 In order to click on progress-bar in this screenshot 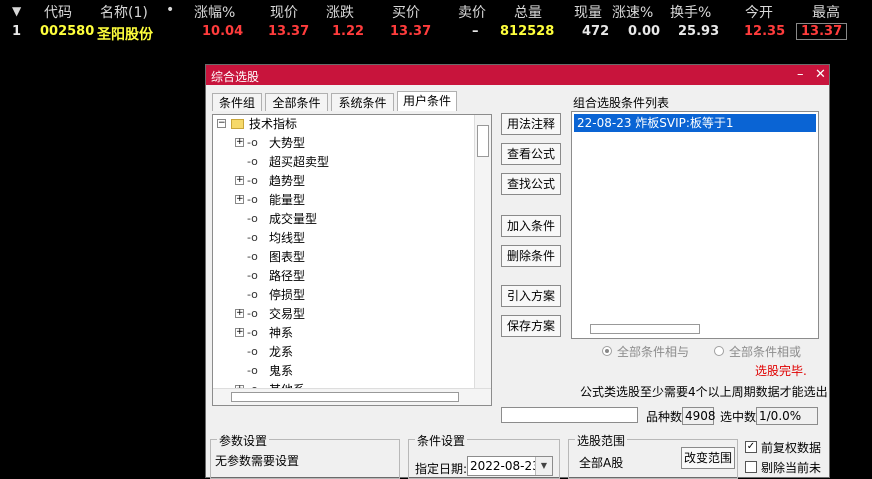, I will do `click(569, 415)`.